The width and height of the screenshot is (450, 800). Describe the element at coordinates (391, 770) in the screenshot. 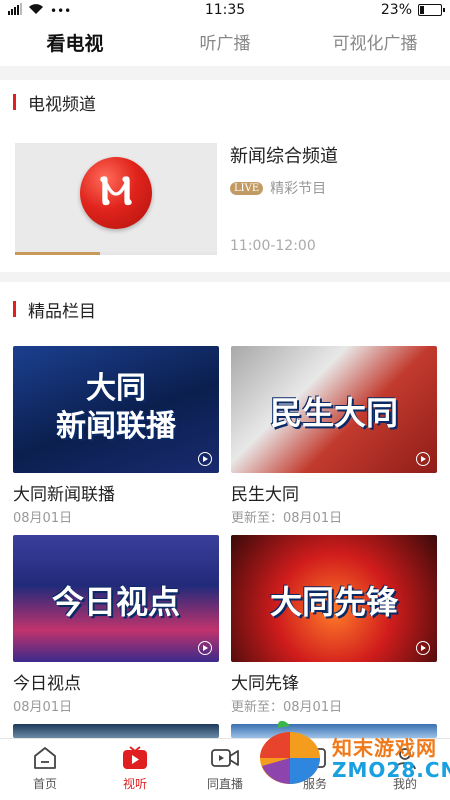

I see `watermark-line2: ZMO28.CN` at that location.